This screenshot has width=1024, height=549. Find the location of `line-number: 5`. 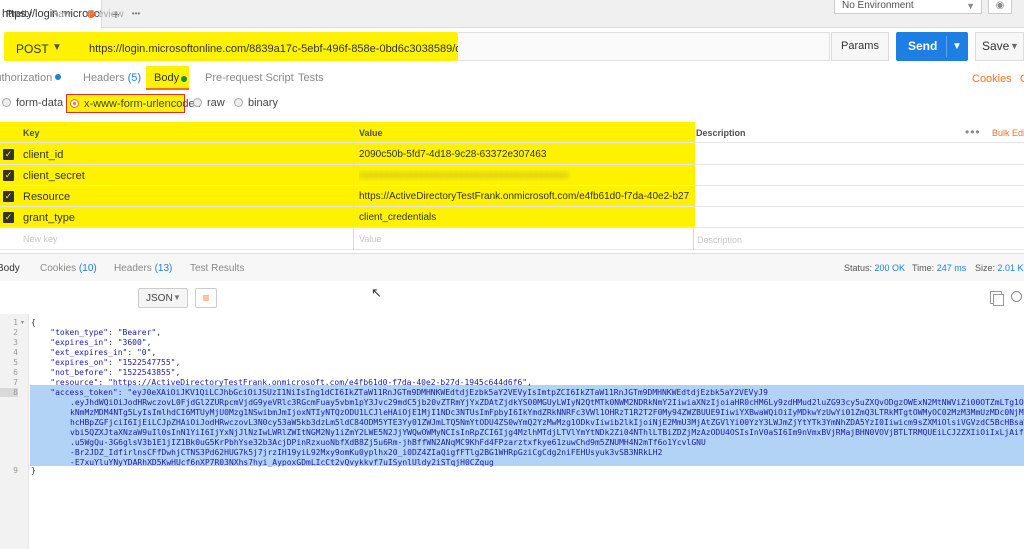

line-number: 5 is located at coordinates (15, 362).